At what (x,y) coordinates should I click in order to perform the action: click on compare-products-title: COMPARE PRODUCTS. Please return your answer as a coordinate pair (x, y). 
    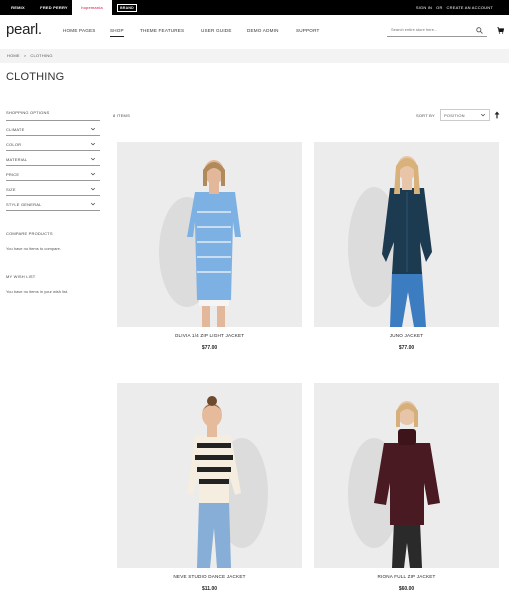
    Looking at the image, I should click on (29, 233).